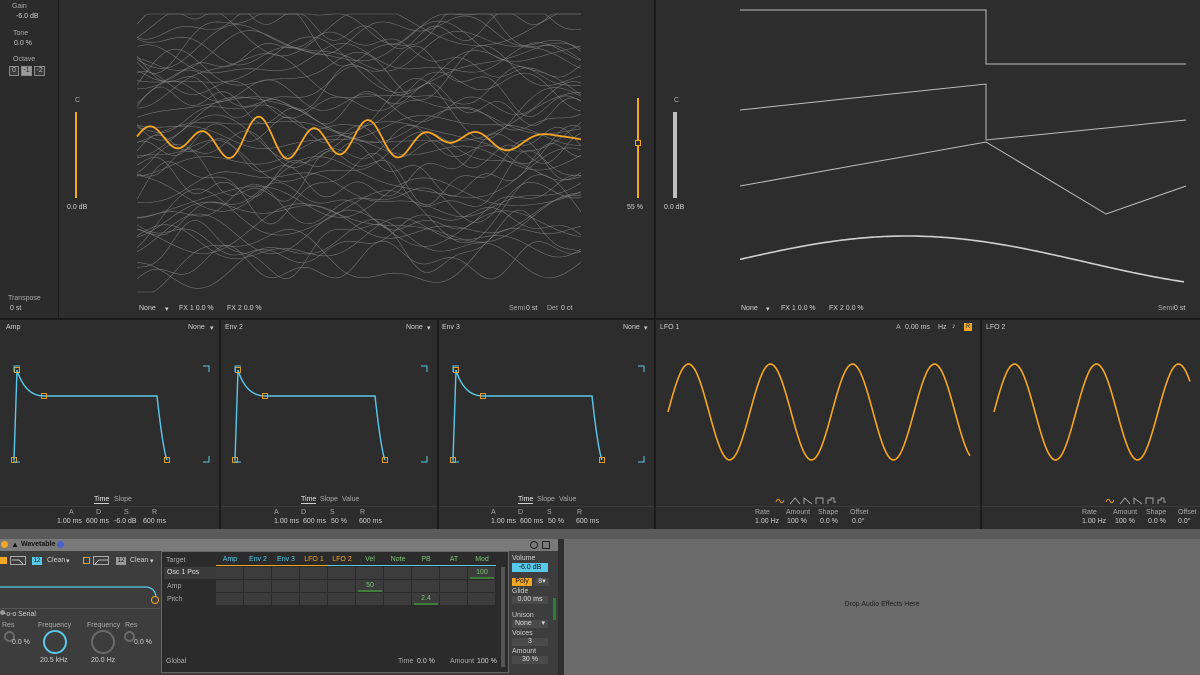  I want to click on env-3-tab-value: Value, so click(567, 499).